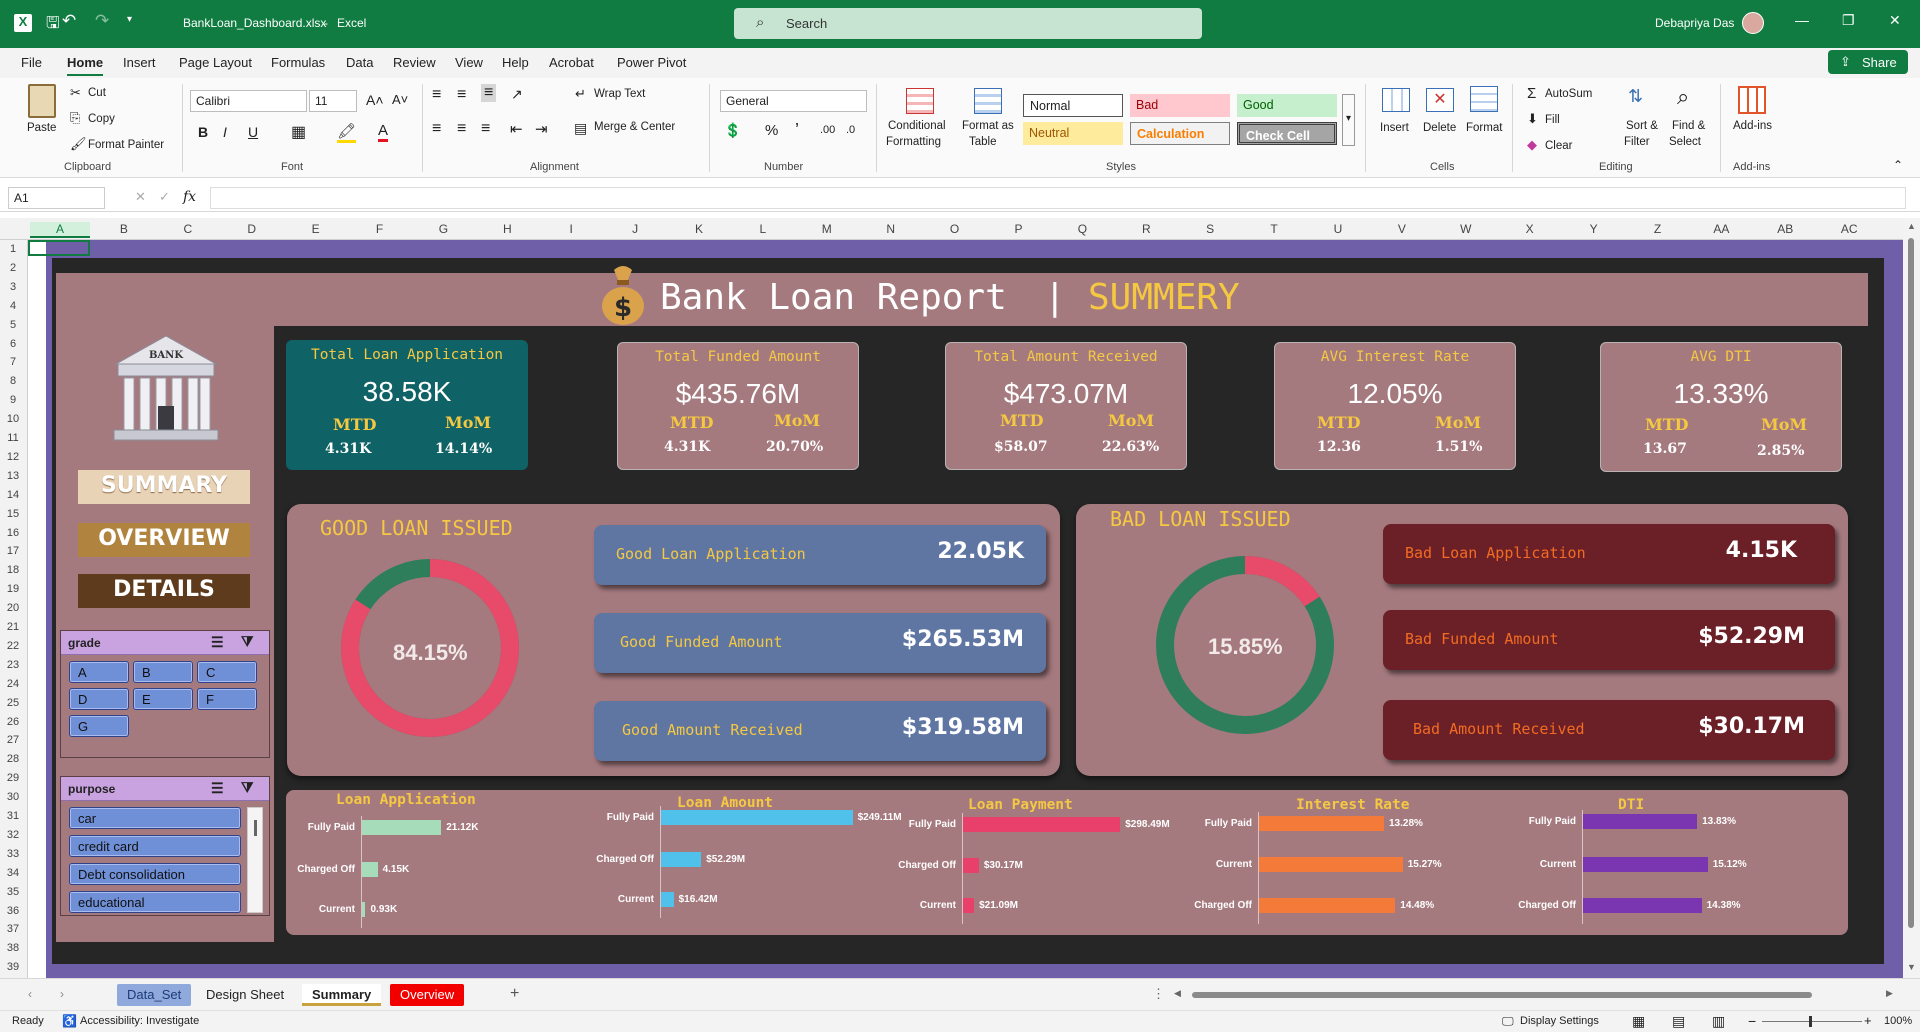 The height and width of the screenshot is (1032, 1920). What do you see at coordinates (13, 381) in the screenshot?
I see `row-header: 8` at bounding box center [13, 381].